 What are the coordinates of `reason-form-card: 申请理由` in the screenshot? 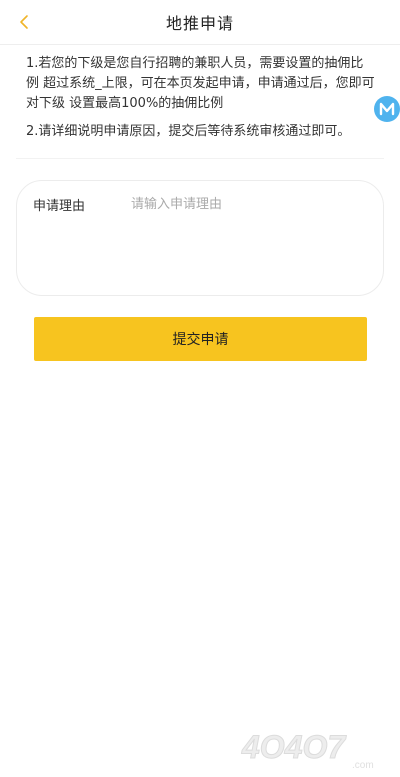 It's located at (200, 238).